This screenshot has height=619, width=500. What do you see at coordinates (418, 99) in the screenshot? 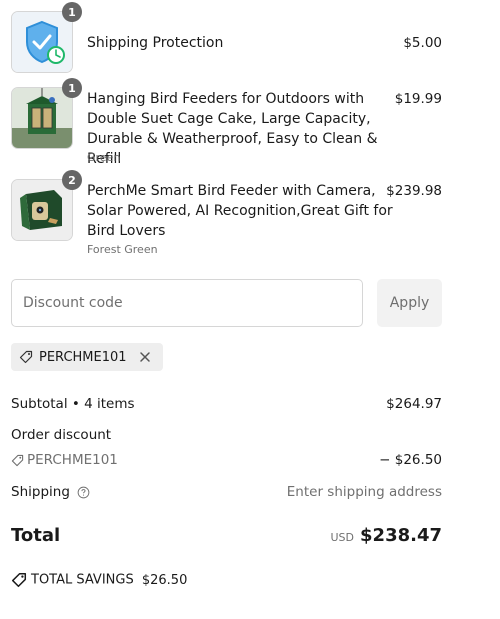
I see `item-price: $19.99` at bounding box center [418, 99].